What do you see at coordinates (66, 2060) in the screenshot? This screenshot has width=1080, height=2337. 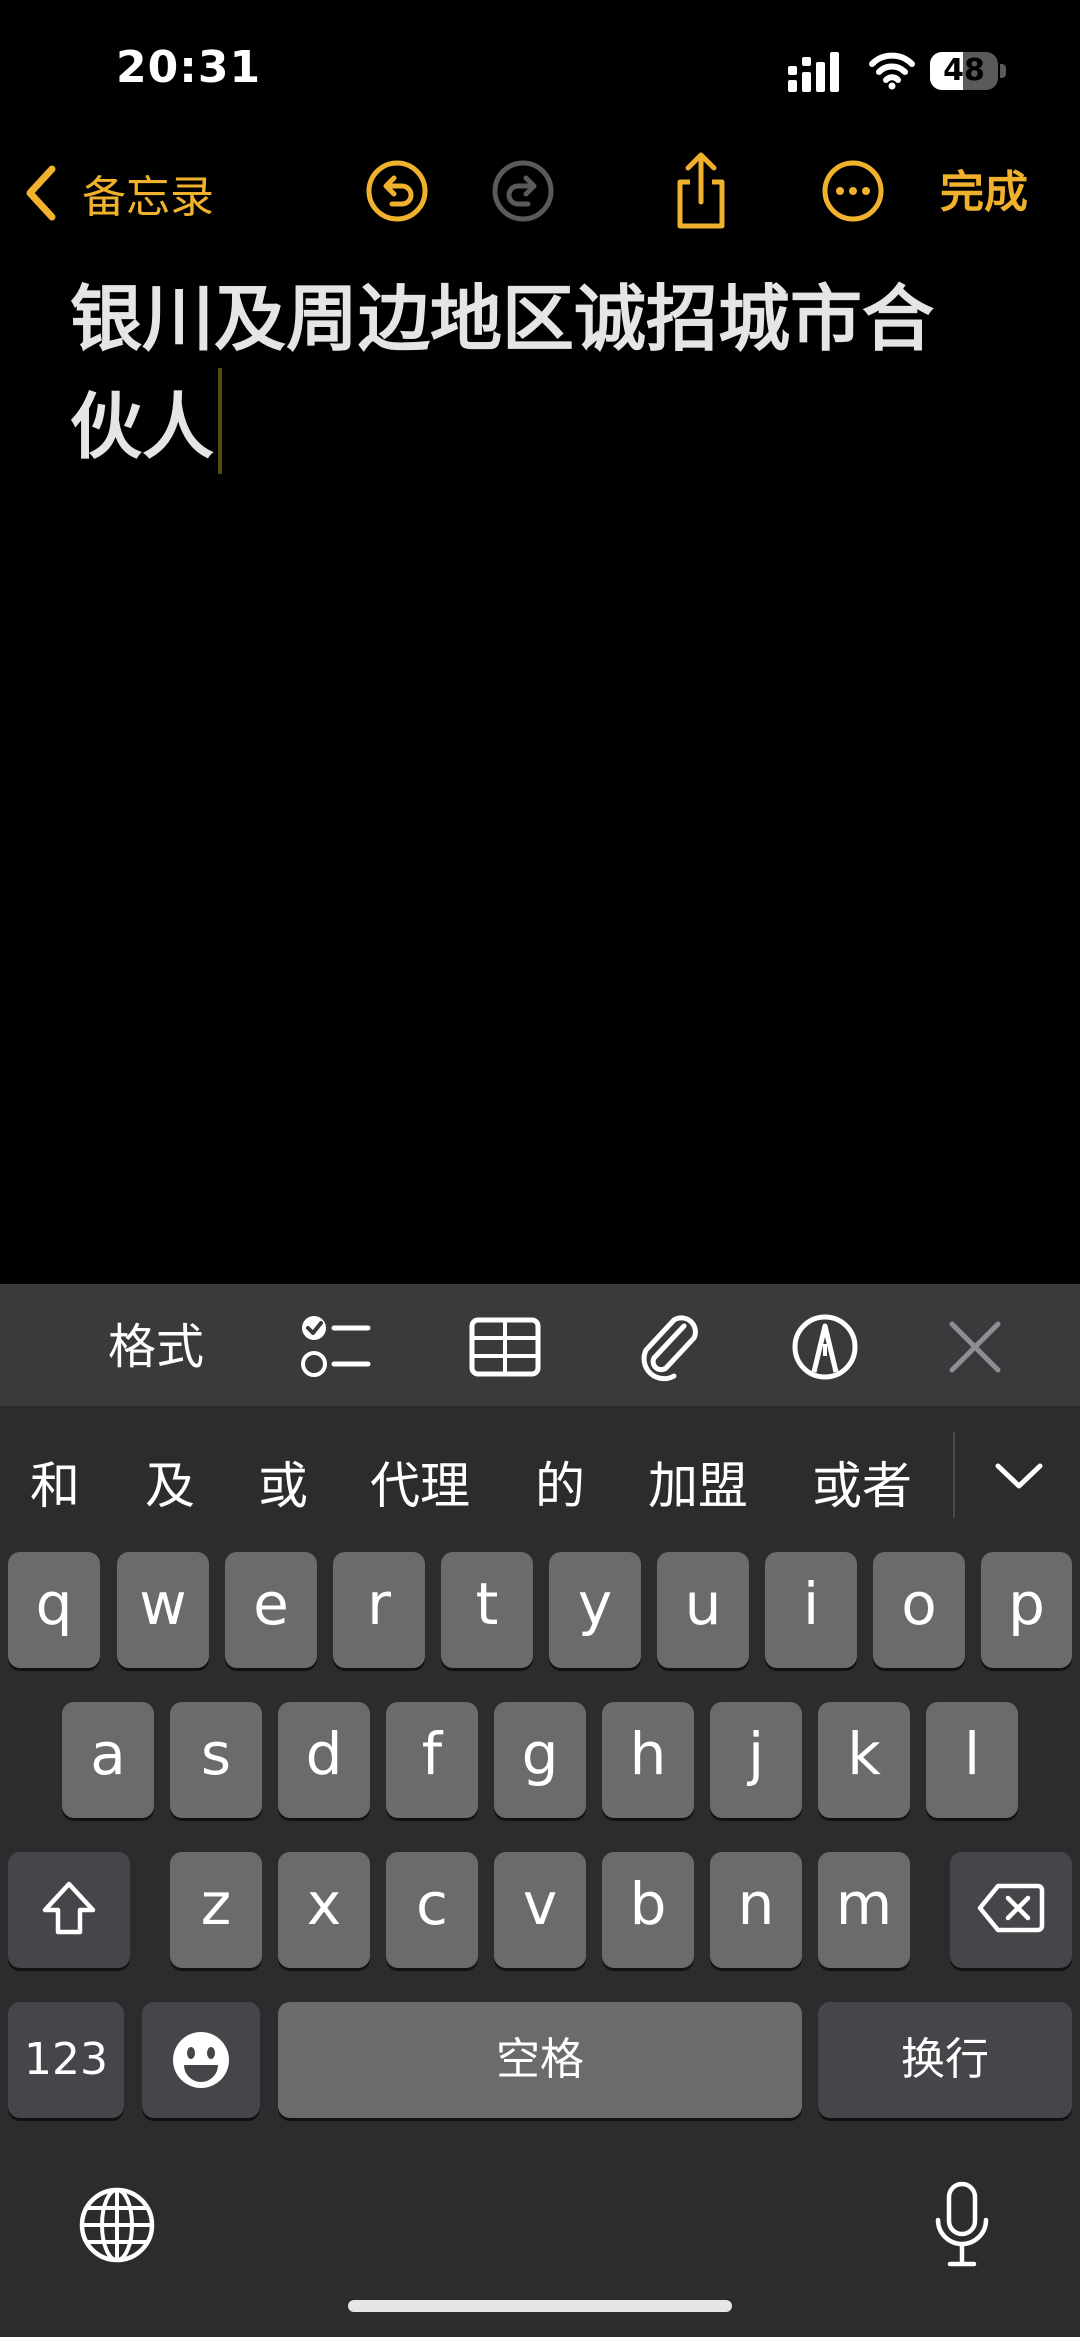 I see `numbers-key: 123` at bounding box center [66, 2060].